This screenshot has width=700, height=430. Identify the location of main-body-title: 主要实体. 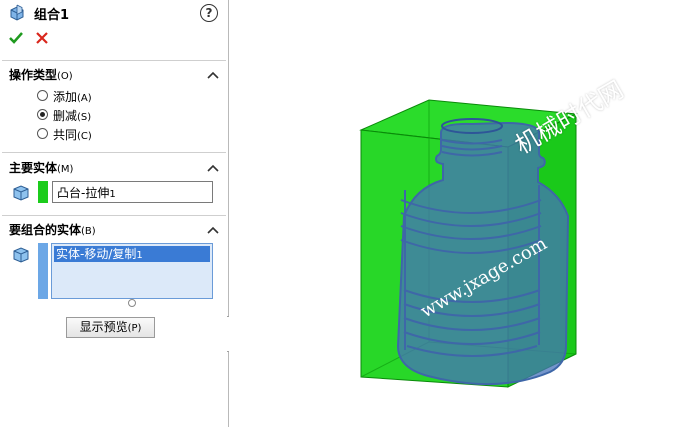
(33, 168).